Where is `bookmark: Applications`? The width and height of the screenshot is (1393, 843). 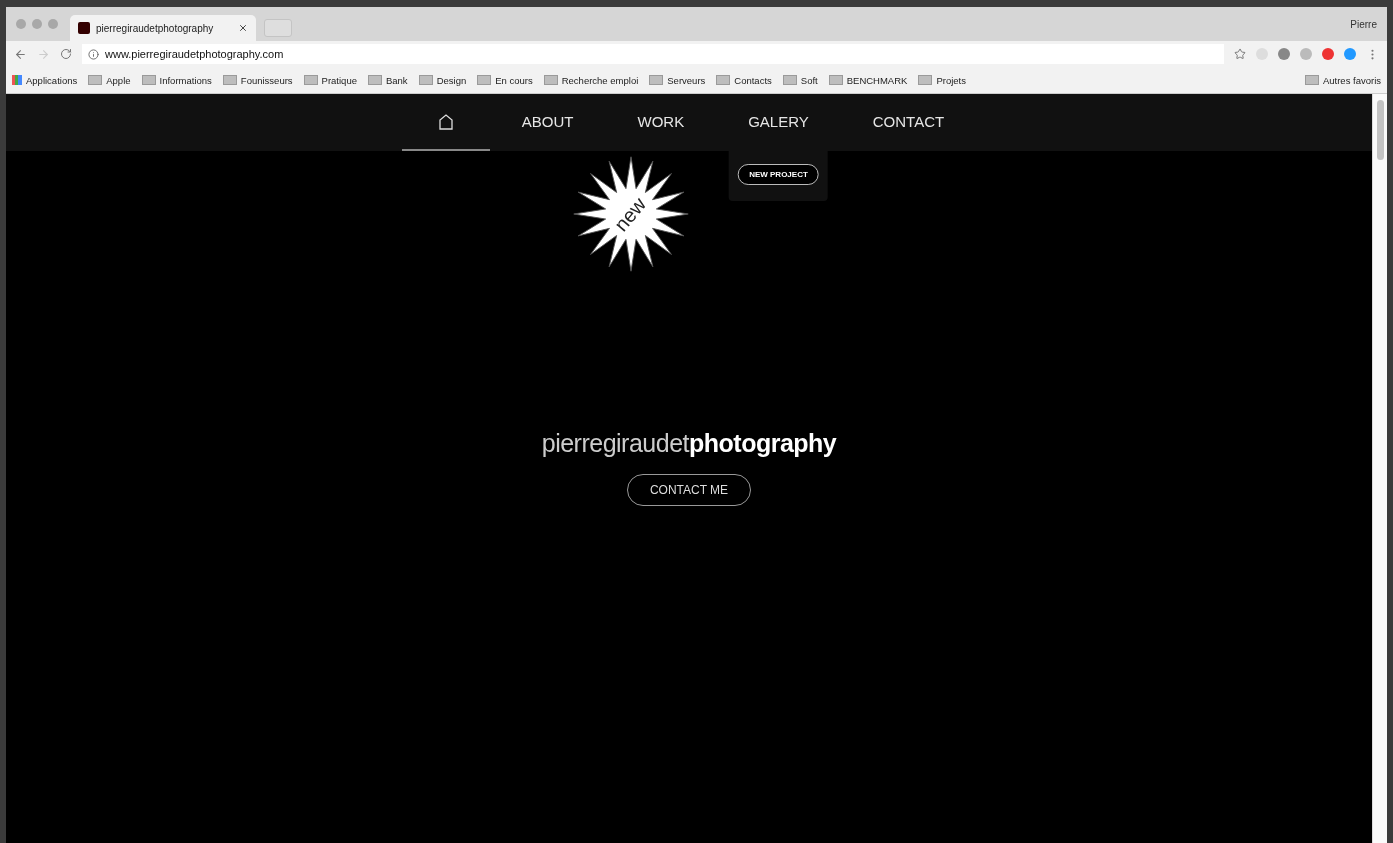
bookmark: Applications is located at coordinates (45, 80).